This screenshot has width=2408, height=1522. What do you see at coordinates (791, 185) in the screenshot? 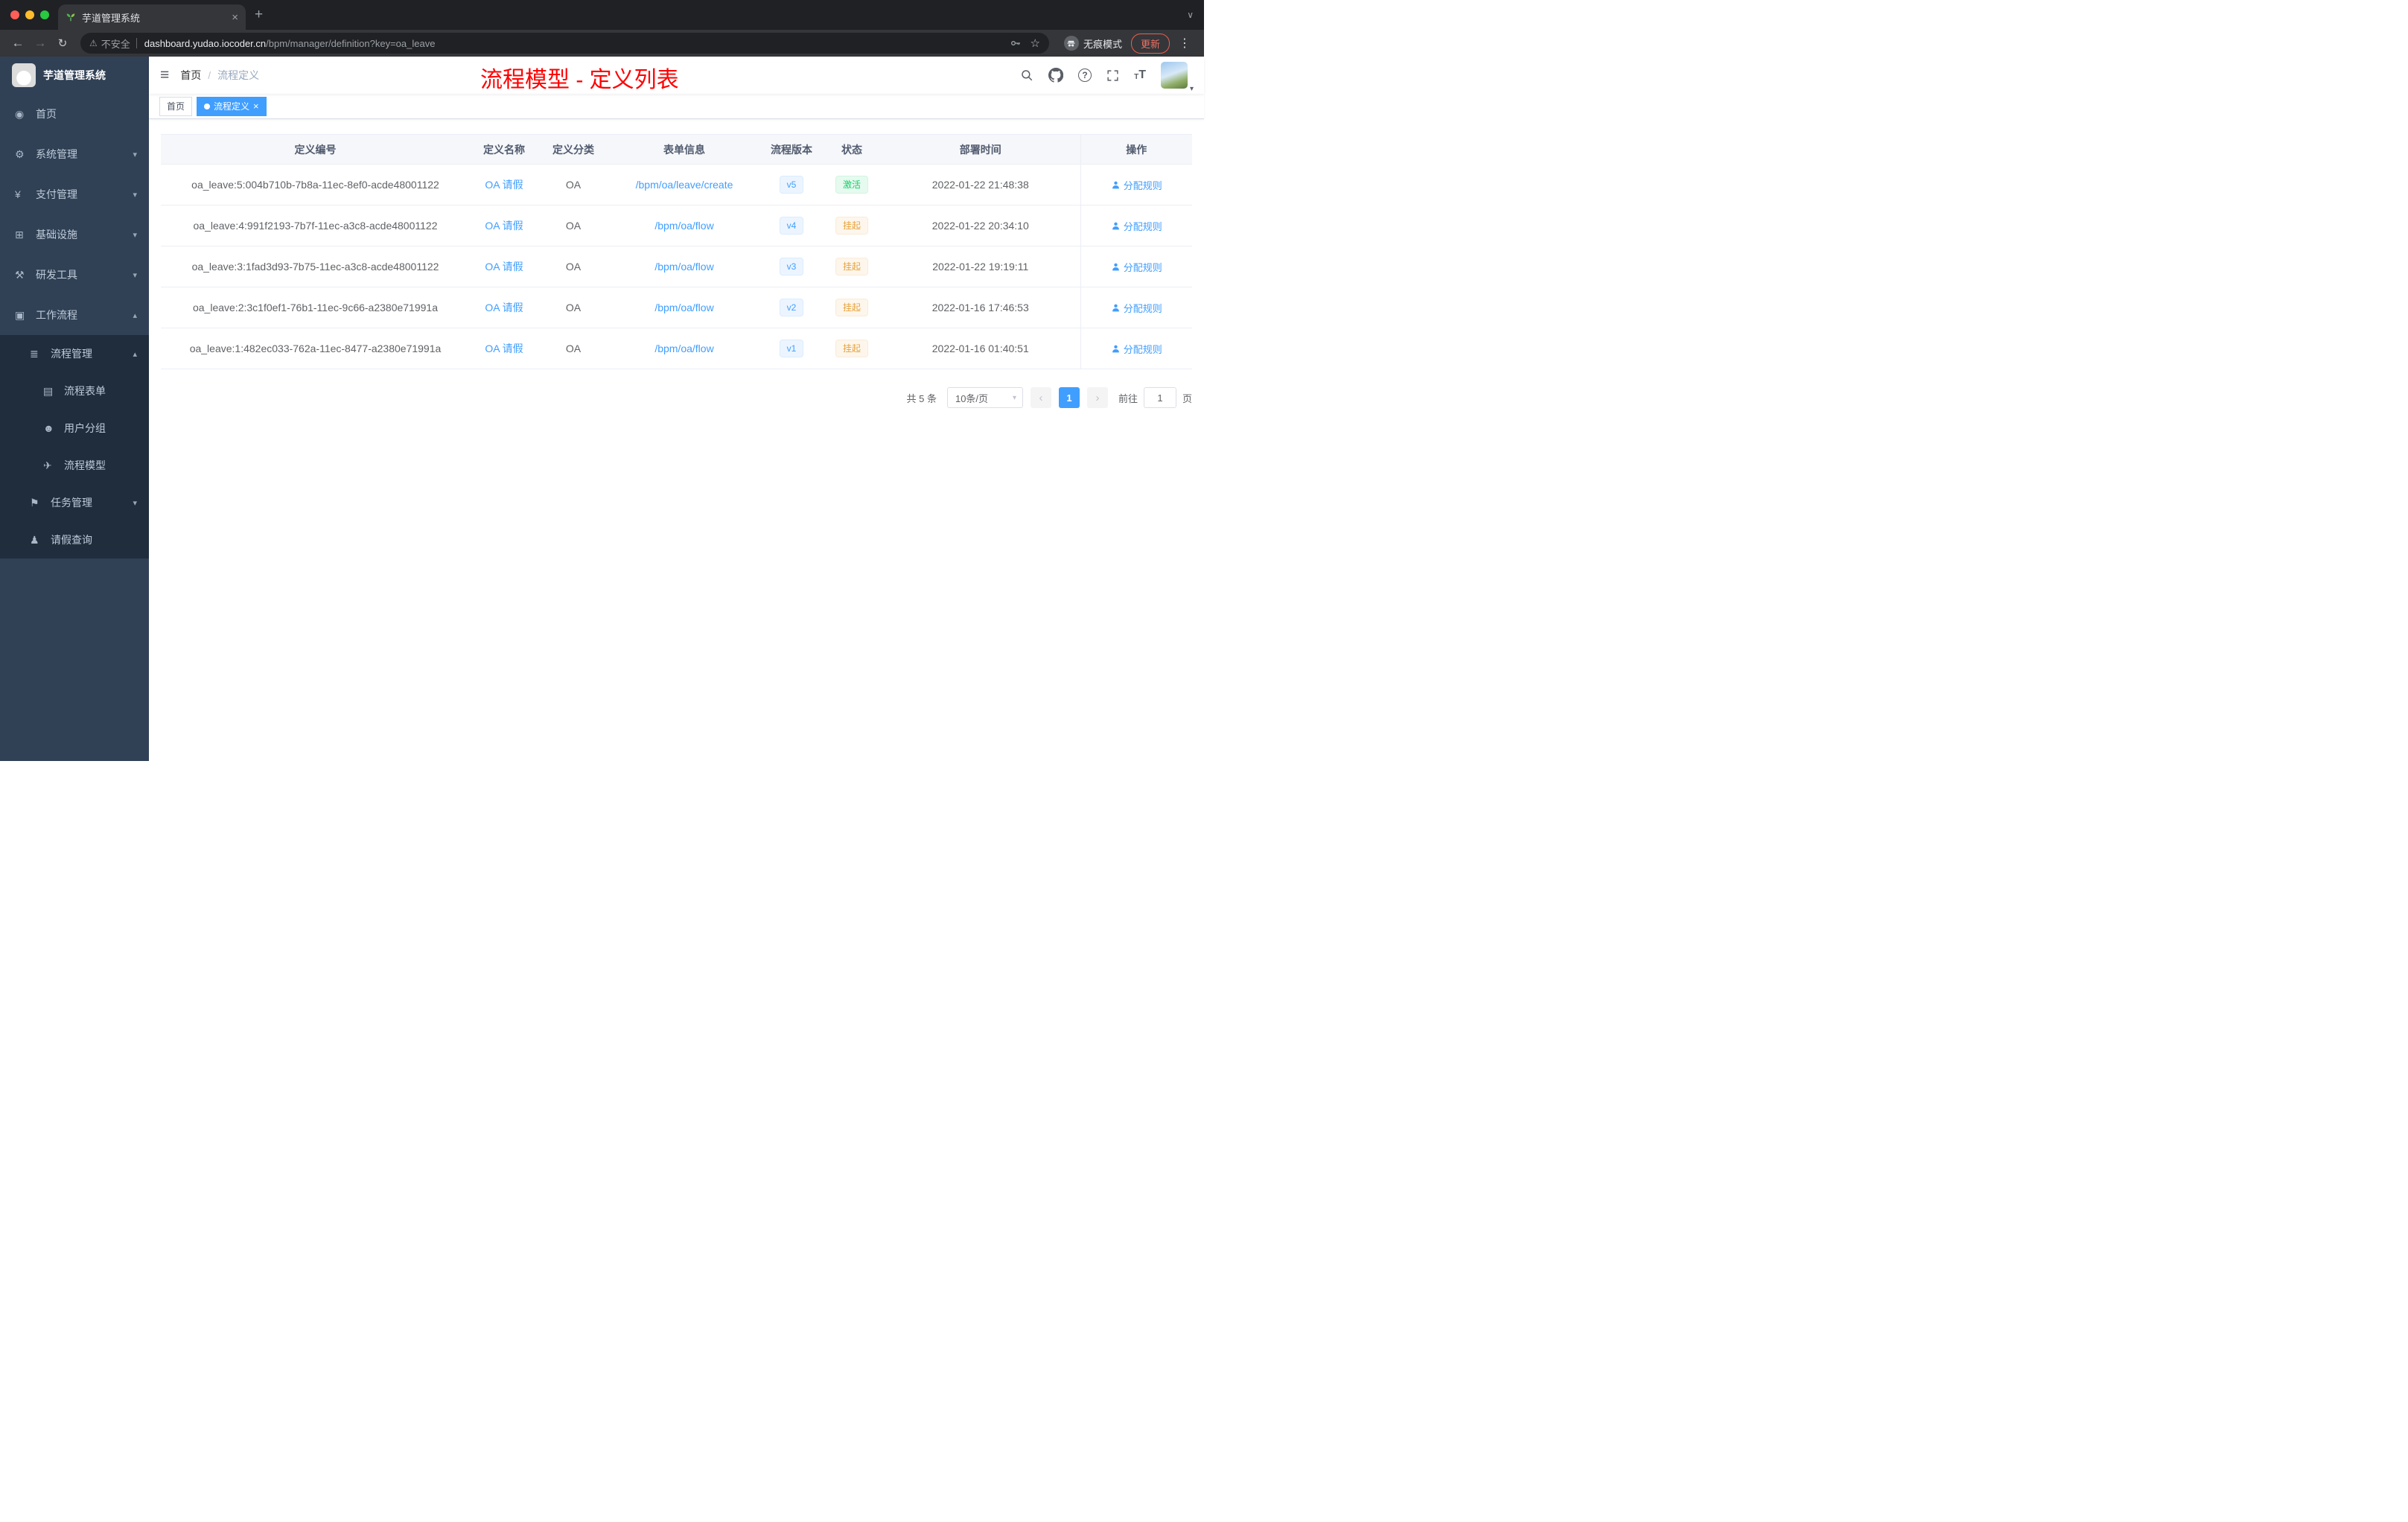
I see `version-badge: v5` at bounding box center [791, 185].